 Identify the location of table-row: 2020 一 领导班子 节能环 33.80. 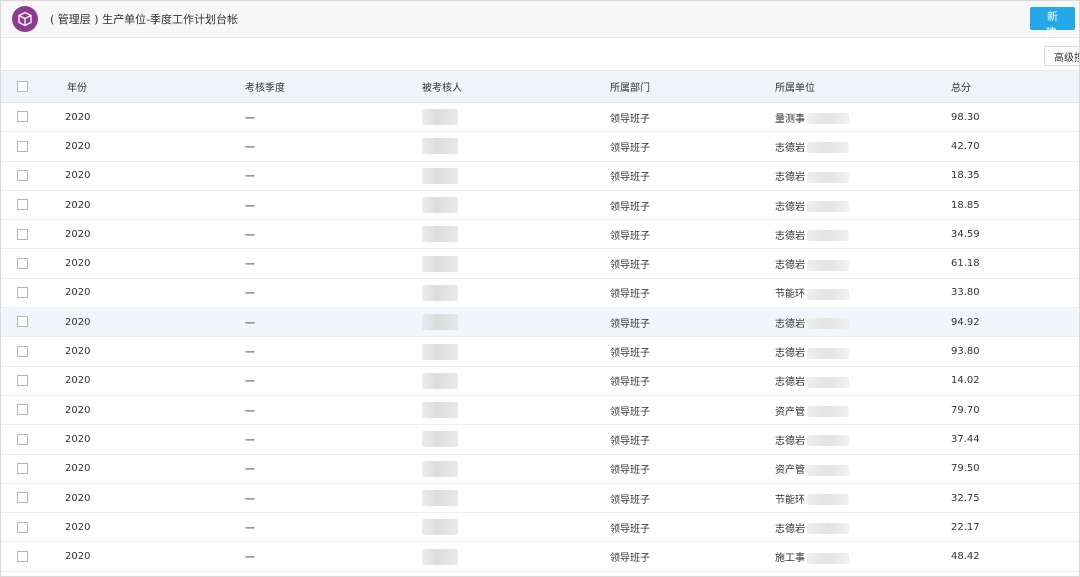
(540, 293).